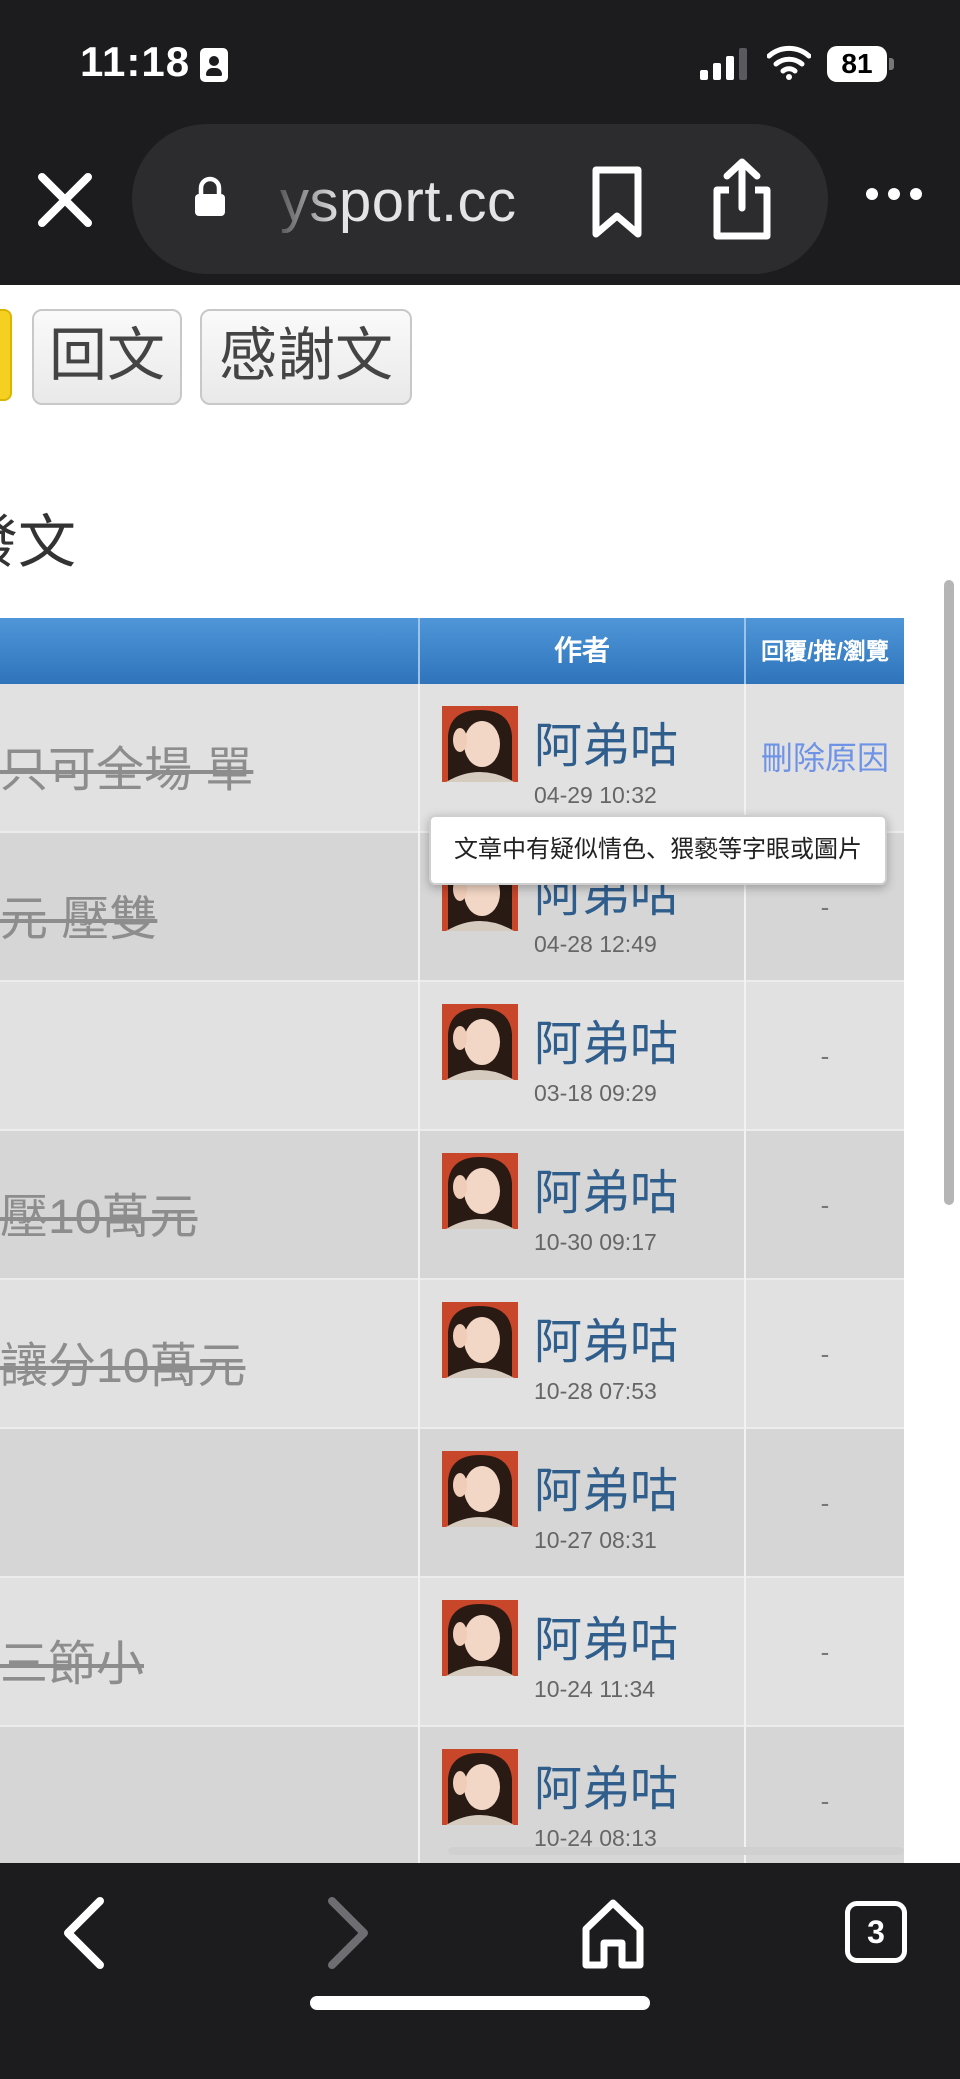 This screenshot has width=960, height=2079. Describe the element at coordinates (480, 1971) in the screenshot. I see `browser-bottom-bar: 3` at that location.